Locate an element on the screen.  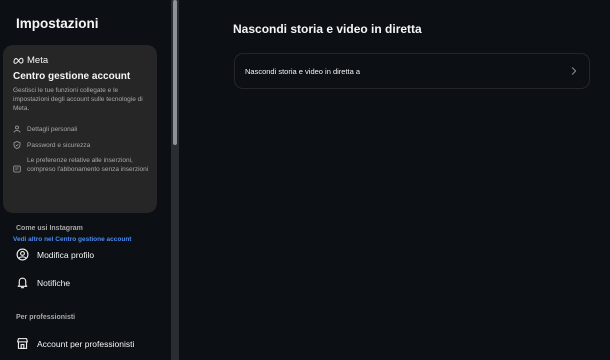
sidebar-item-notifications: Notifiche is located at coordinates (43, 282).